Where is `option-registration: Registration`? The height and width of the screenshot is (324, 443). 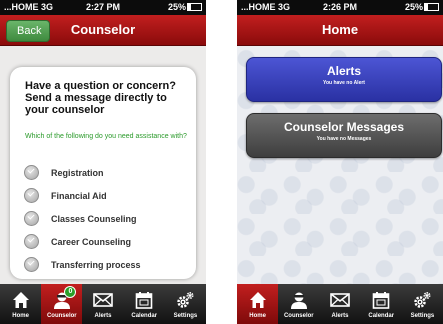
option-registration: Registration is located at coordinates (108, 172).